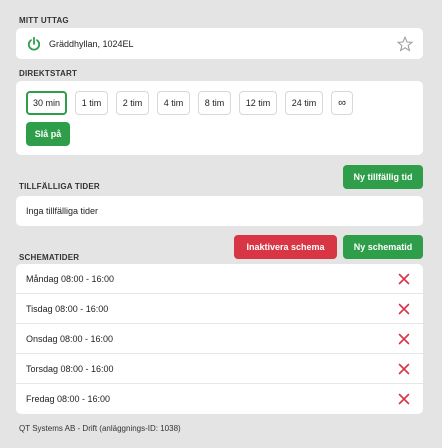 Image resolution: width=442 pixels, height=448 pixels. Describe the element at coordinates (48, 134) in the screenshot. I see `turn-on-button: Slå på` at that location.